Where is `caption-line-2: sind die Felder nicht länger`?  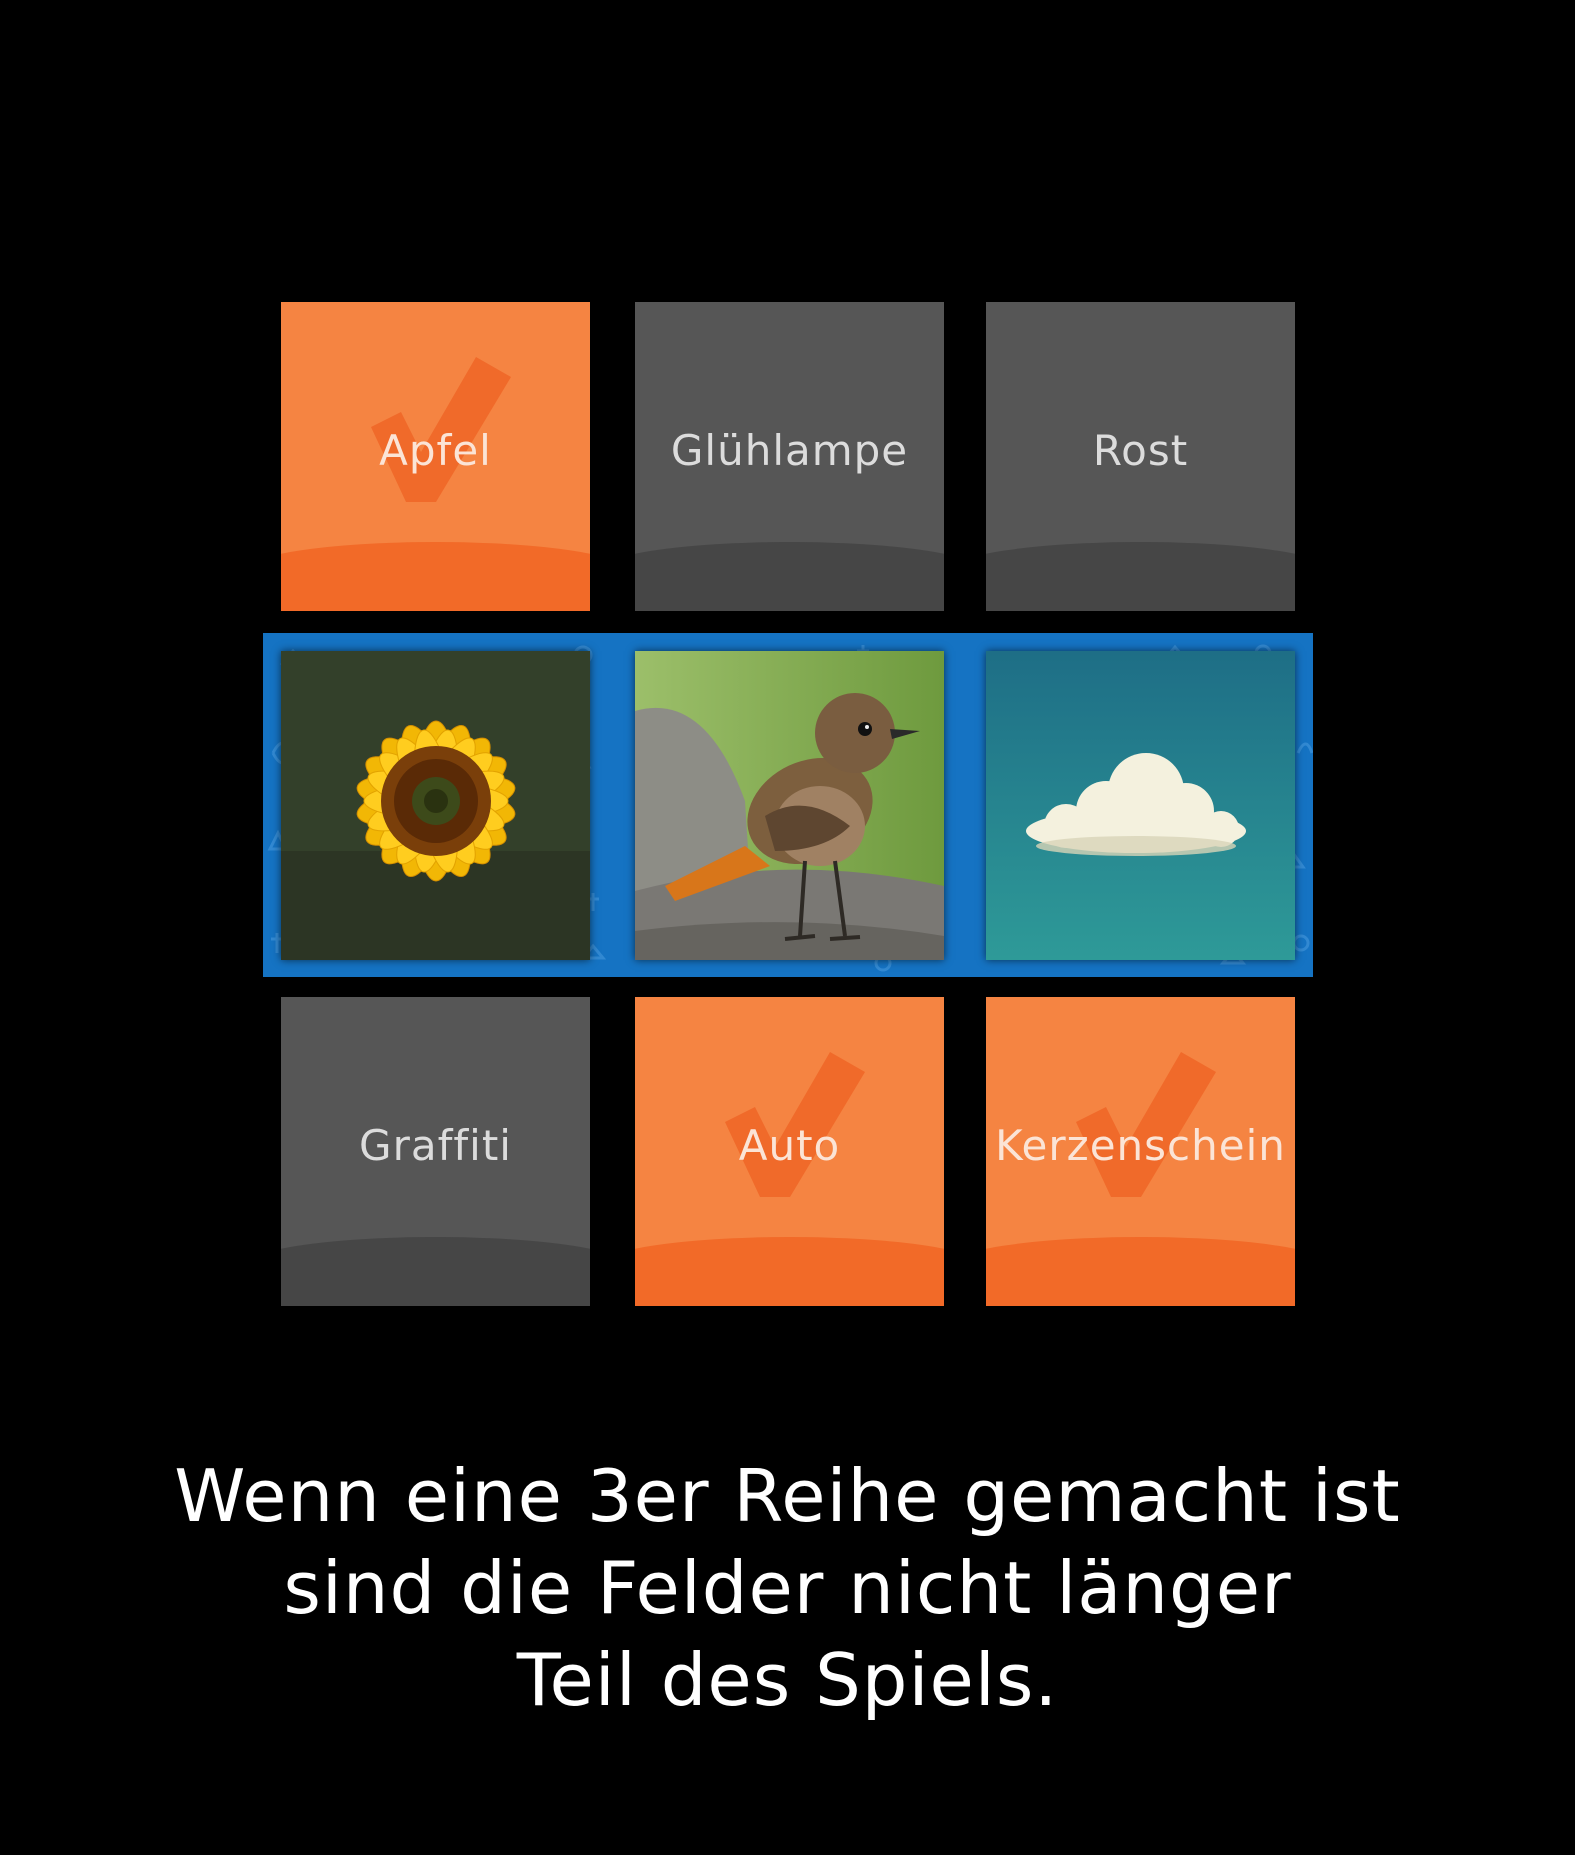
caption-line-2: sind die Felder nicht länger is located at coordinates (787, 1588).